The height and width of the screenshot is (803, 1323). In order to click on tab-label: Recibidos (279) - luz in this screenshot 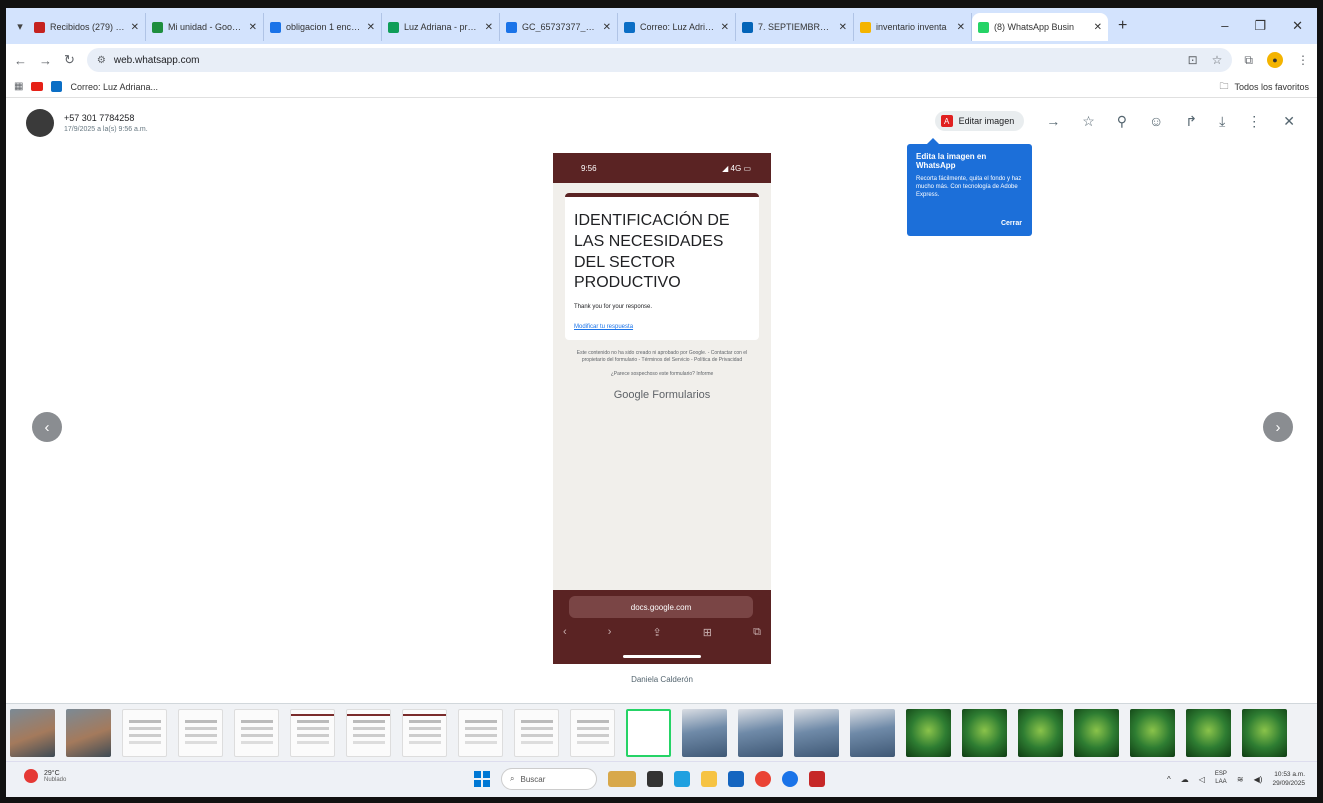, I will do `click(88, 27)`.